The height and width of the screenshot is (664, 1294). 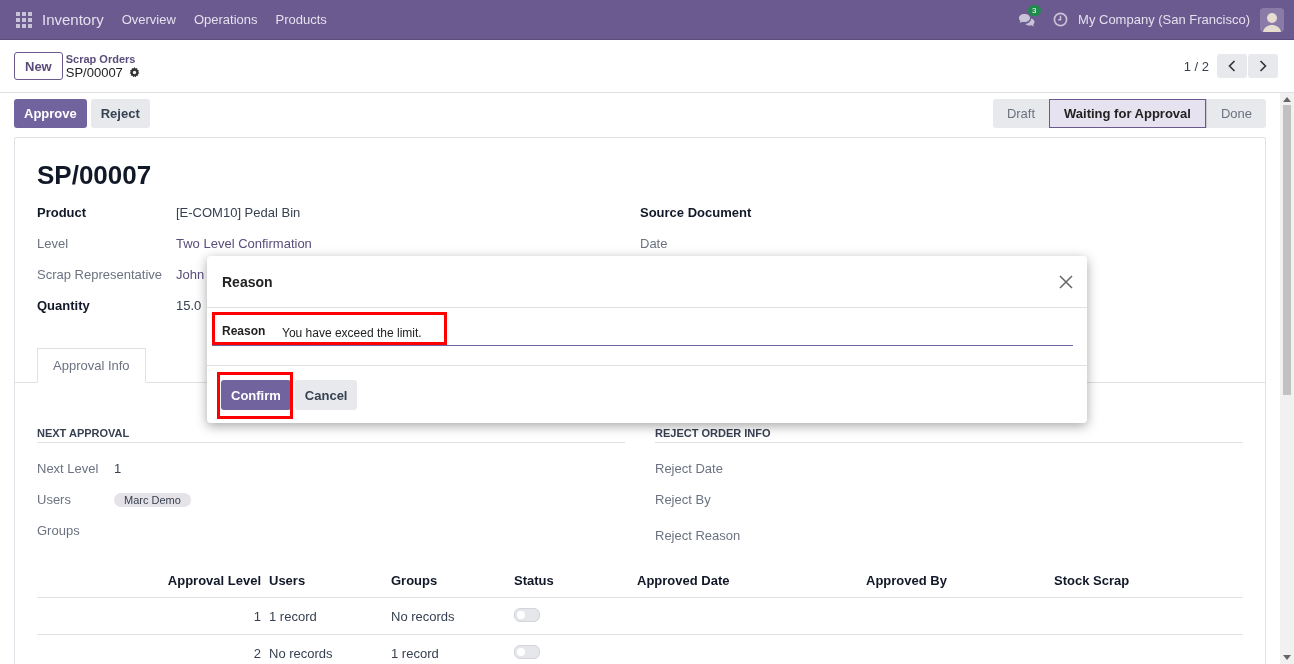 What do you see at coordinates (120, 113) in the screenshot?
I see `action-button: Reject` at bounding box center [120, 113].